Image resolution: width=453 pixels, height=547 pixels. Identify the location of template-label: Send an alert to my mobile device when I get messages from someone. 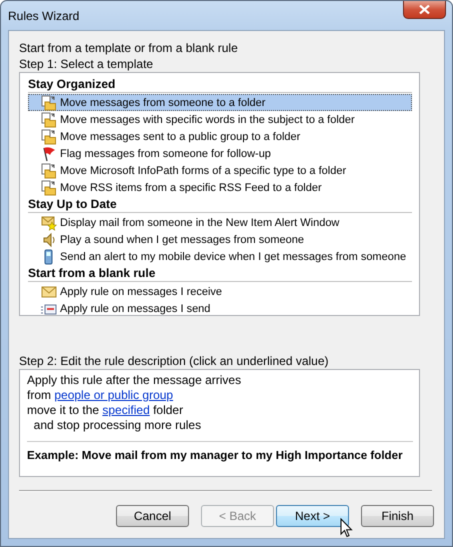
(233, 256).